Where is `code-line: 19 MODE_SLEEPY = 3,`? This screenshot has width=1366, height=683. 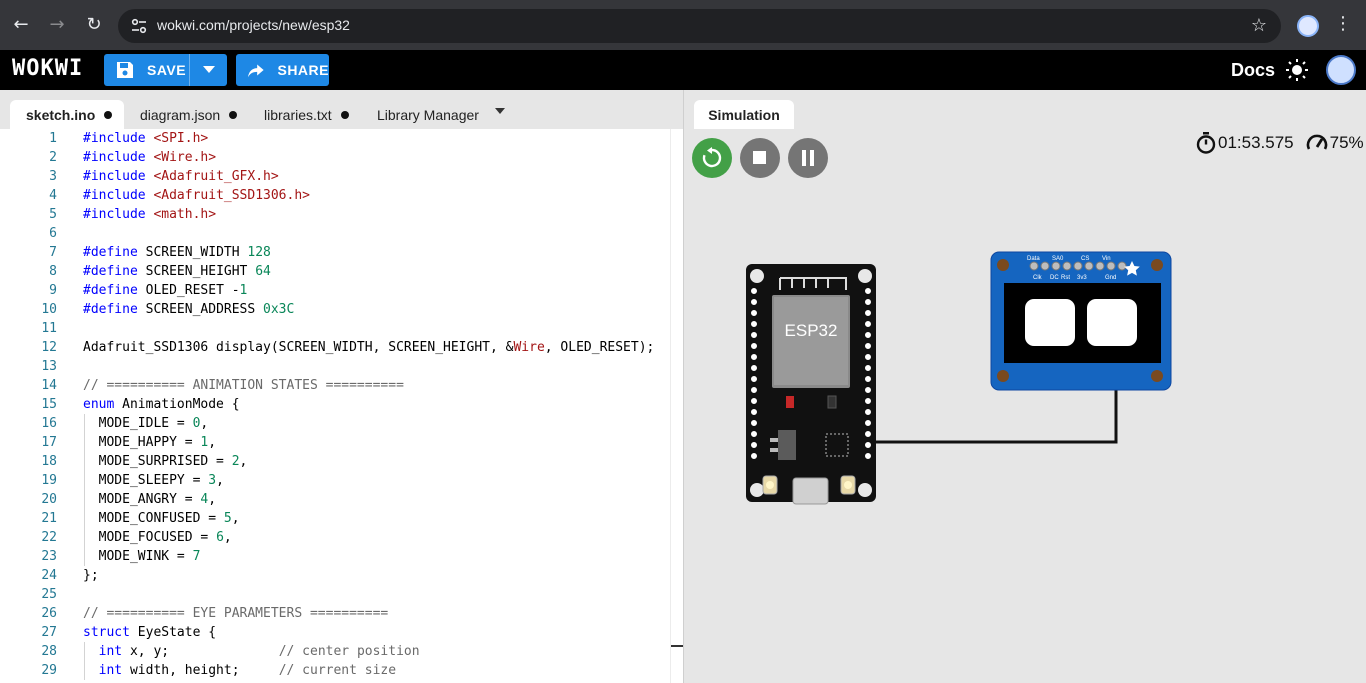
code-line: 19 MODE_SLEEPY = 3, is located at coordinates (335, 480).